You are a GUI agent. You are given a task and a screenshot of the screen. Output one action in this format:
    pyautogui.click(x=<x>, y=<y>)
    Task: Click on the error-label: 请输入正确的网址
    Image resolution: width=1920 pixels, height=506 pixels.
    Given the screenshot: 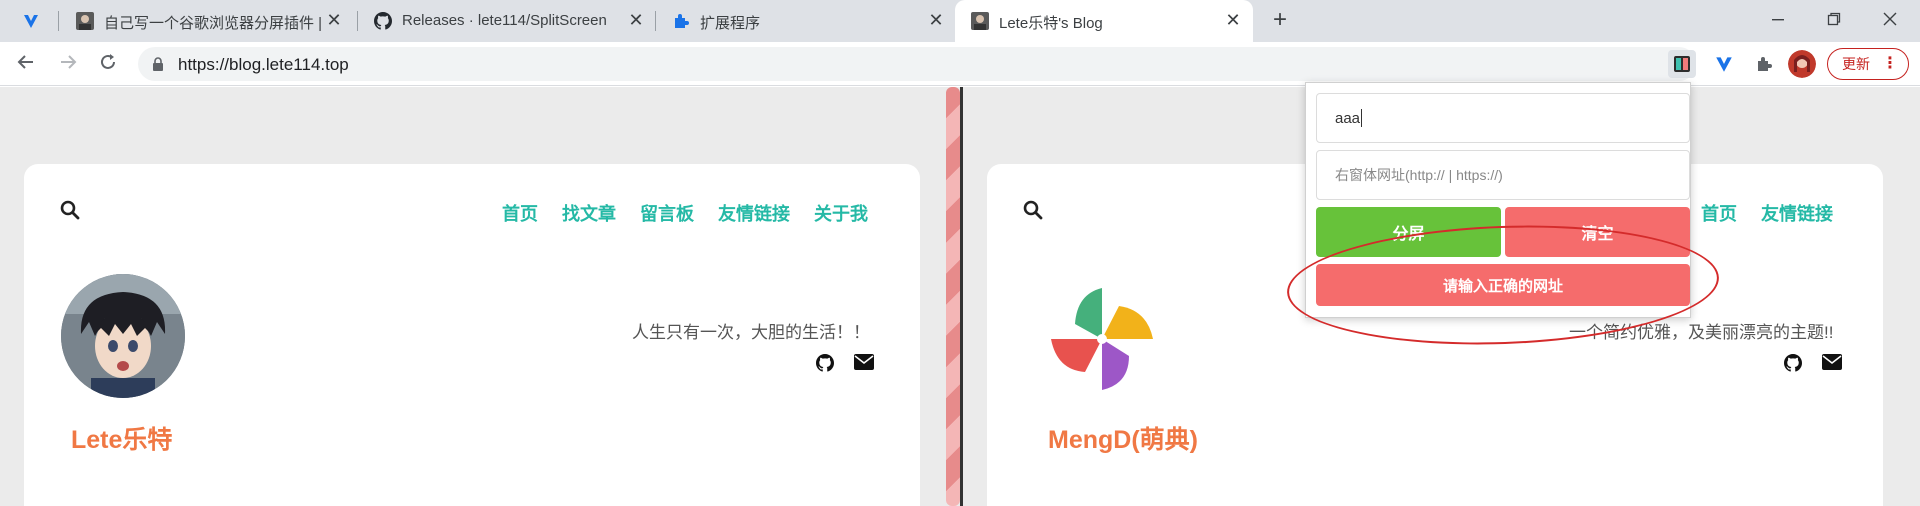 What is the action you would take?
    pyautogui.click(x=1502, y=286)
    